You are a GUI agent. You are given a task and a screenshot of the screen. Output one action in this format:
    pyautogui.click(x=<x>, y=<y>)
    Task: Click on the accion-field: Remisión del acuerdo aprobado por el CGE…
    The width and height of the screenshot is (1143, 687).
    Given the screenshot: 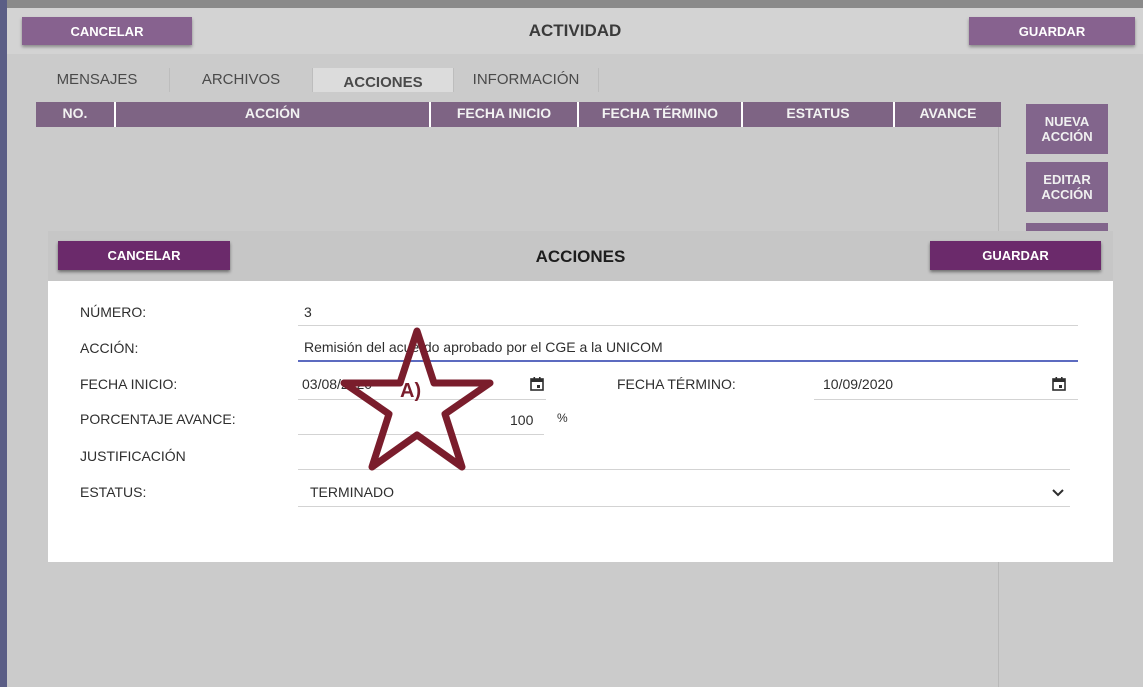 What is the action you would take?
    pyautogui.click(x=483, y=347)
    